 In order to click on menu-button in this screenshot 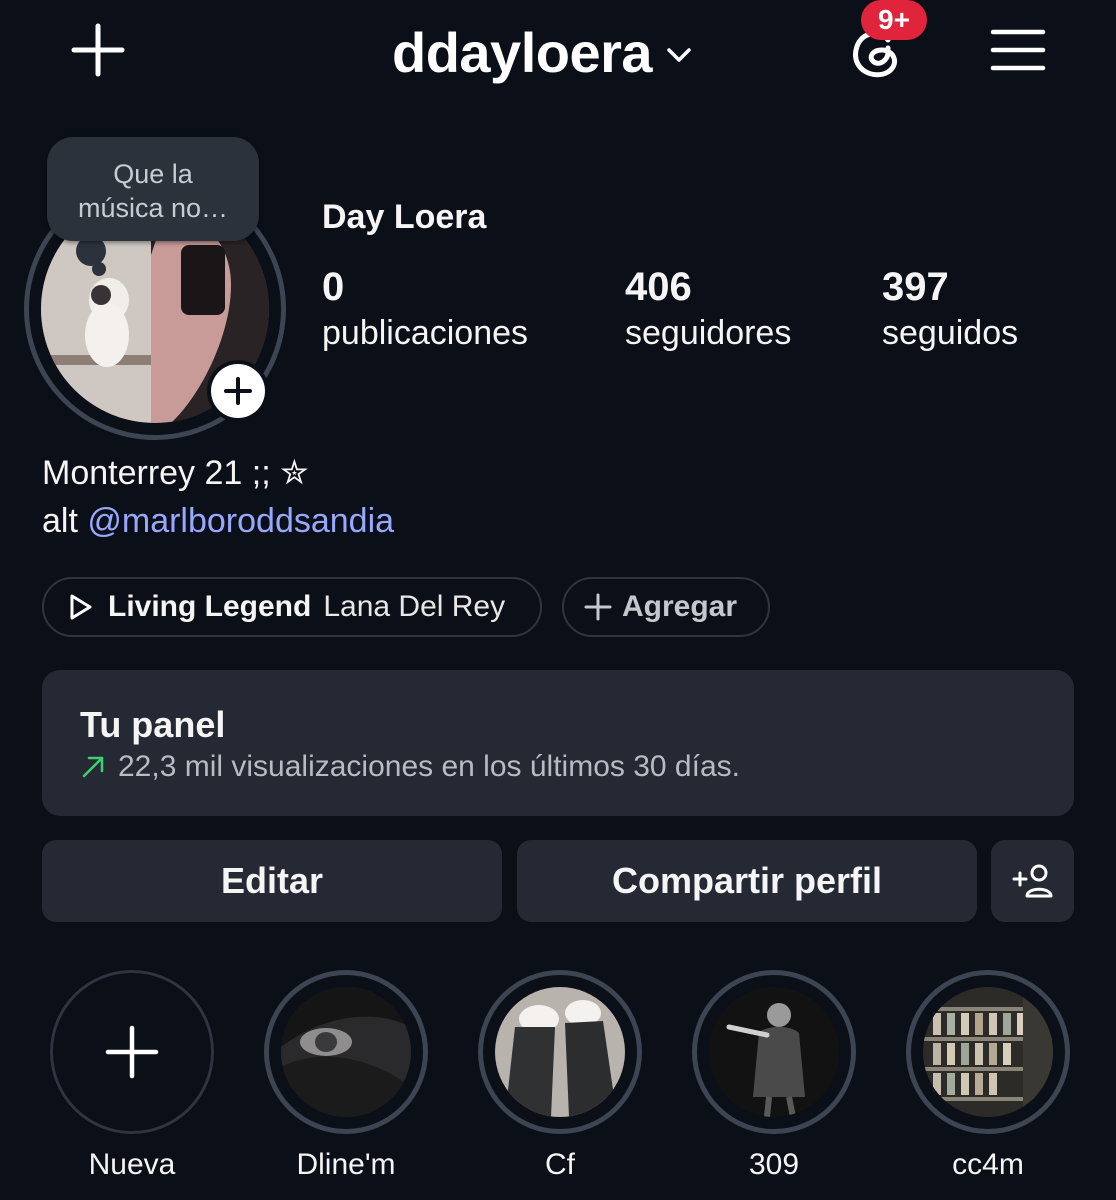, I will do `click(1018, 50)`.